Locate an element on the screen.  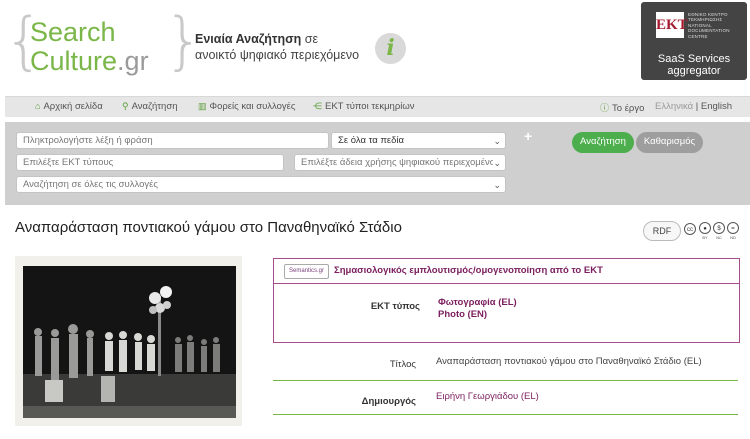
ekt-mark-icon: EKT is located at coordinates (672, 25).